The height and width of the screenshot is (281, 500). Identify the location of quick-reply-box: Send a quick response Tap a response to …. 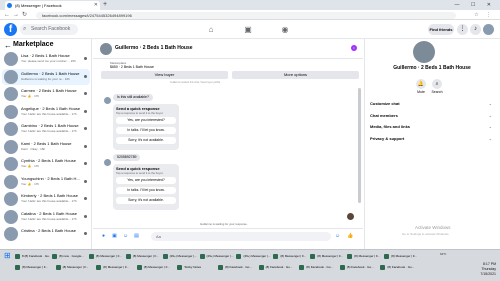
(146, 187).